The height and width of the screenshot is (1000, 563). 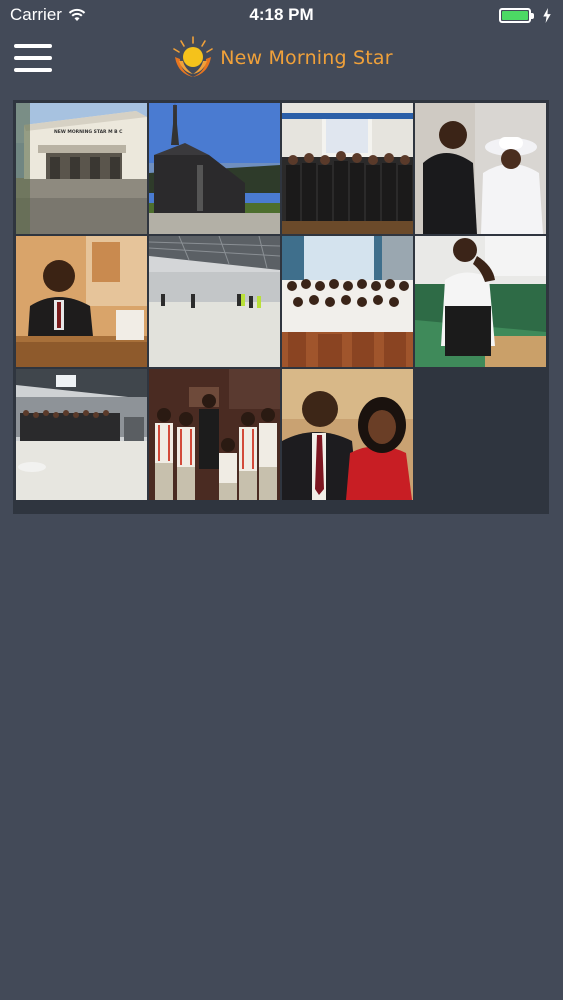 I want to click on charging-bolt-icon, so click(x=547, y=15).